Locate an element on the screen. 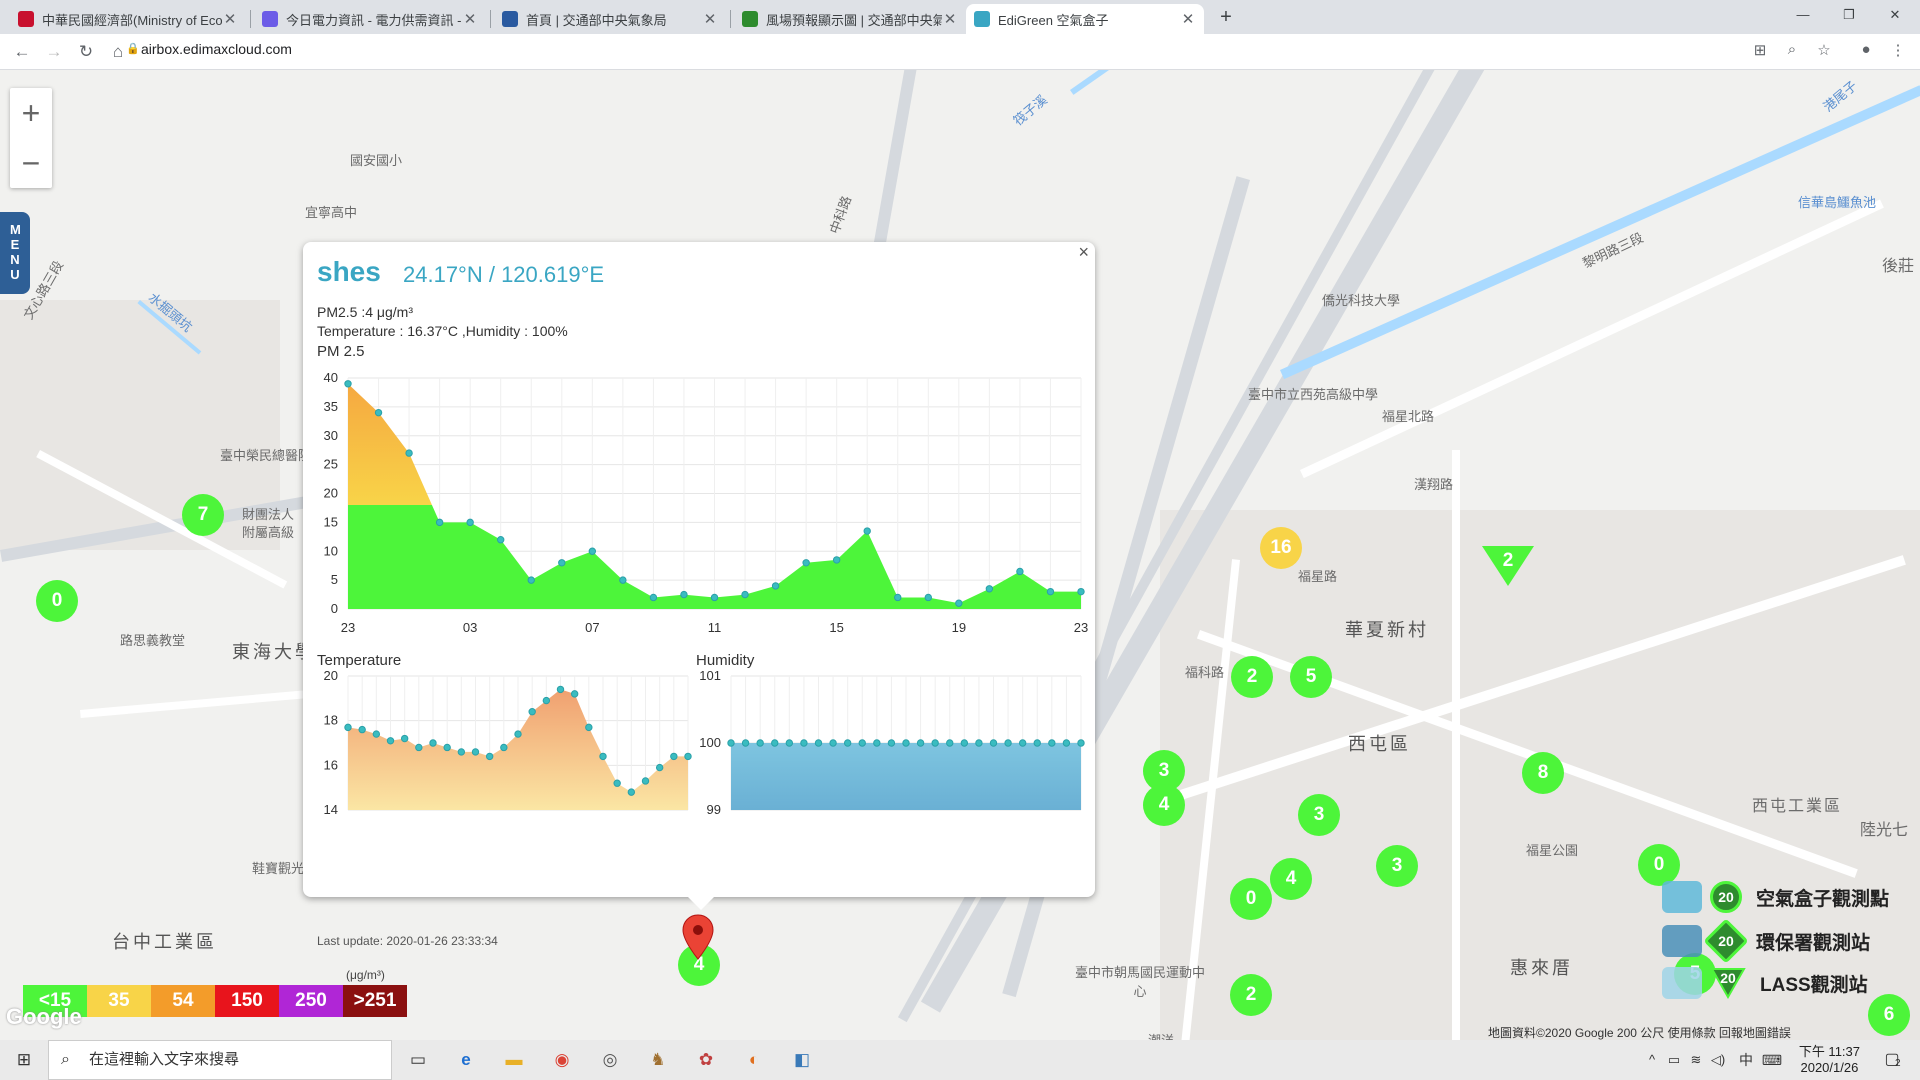 This screenshot has height=1080, width=1920. map-label: 臺中市立西苑高級中學 is located at coordinates (1313, 394).